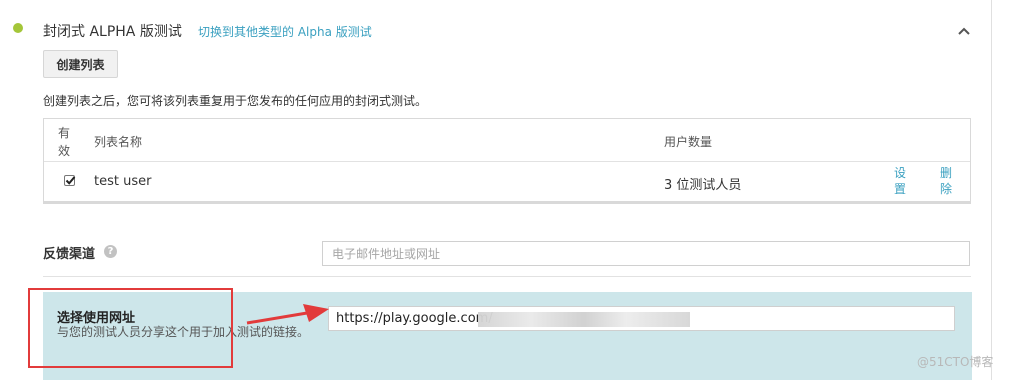  Describe the element at coordinates (688, 142) in the screenshot. I see `column-header-user-count: 用户数量` at that location.